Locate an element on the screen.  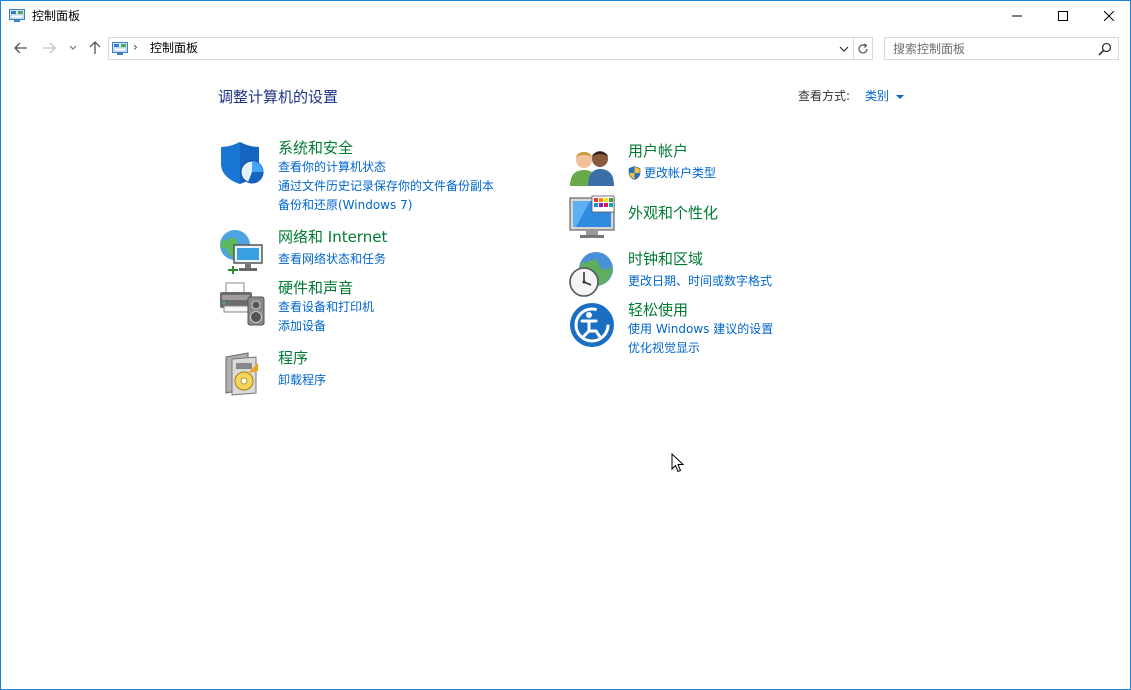
search-input is located at coordinates (993, 48).